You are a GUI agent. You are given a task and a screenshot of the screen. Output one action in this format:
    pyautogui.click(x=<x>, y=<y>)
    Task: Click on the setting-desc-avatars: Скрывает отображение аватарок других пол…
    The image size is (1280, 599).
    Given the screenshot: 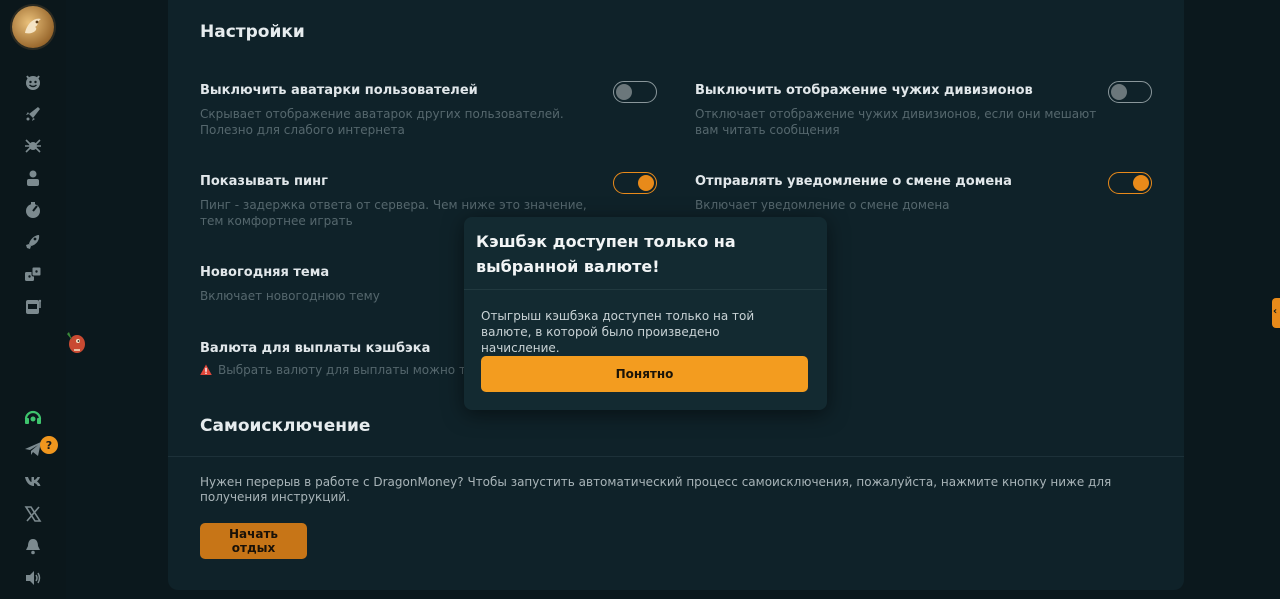 What is the action you would take?
    pyautogui.click(x=382, y=122)
    